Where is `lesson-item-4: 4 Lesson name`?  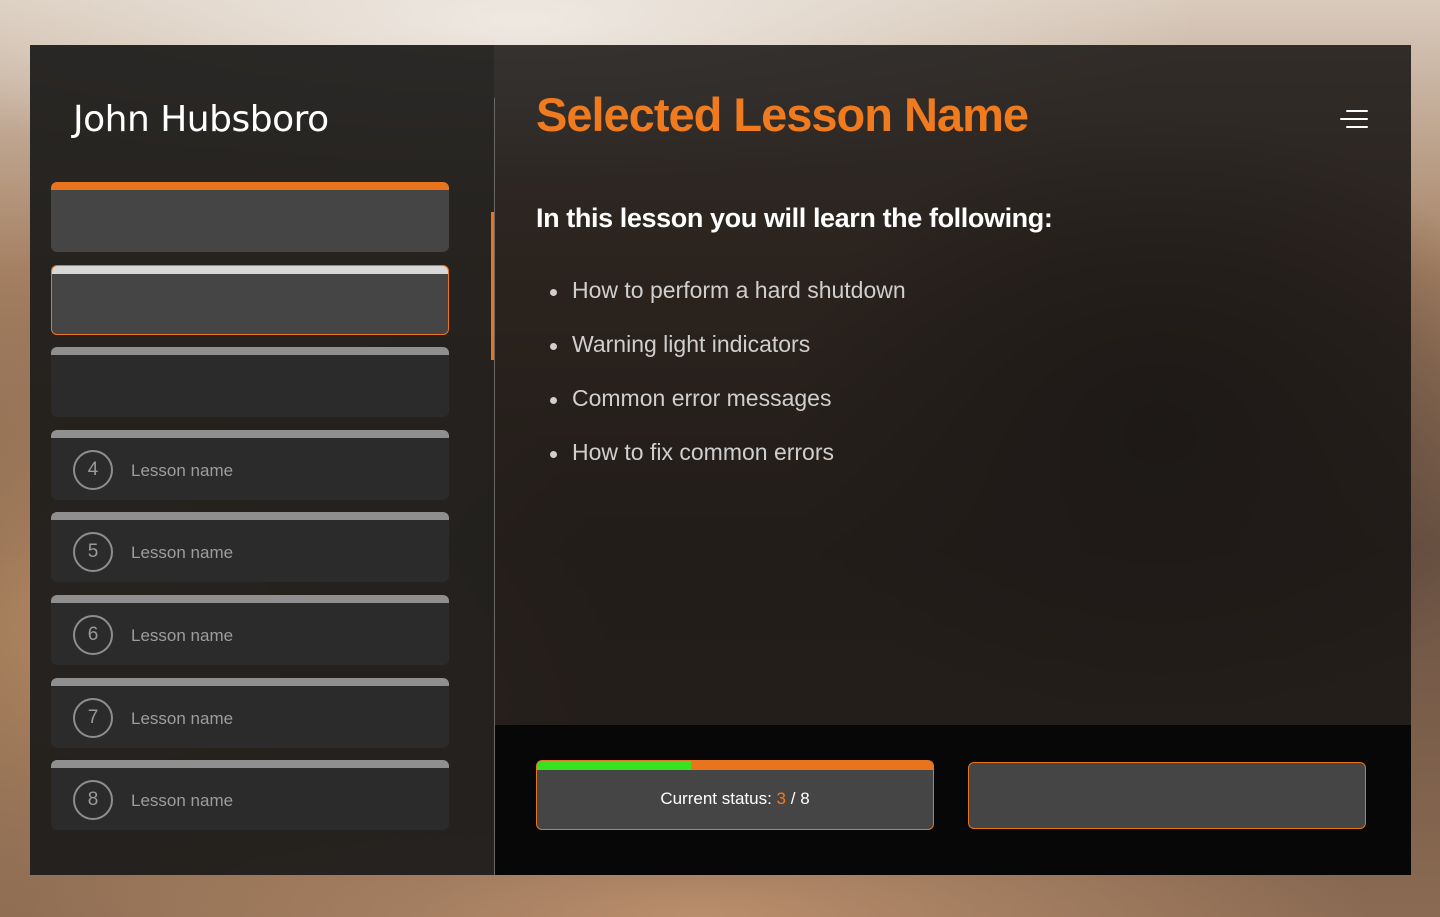
lesson-item-4: 4 Lesson name is located at coordinates (250, 465).